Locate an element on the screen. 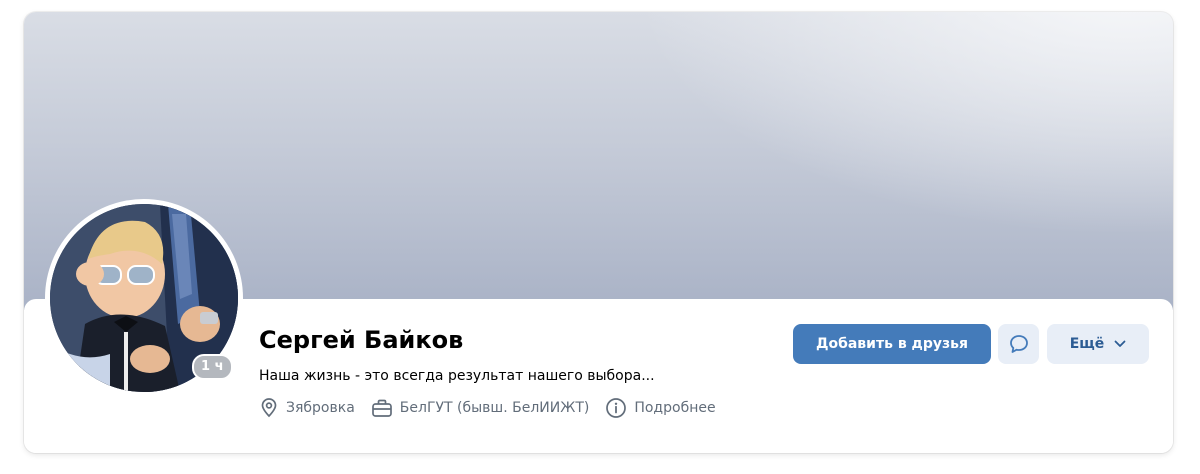 The width and height of the screenshot is (1200, 474). location-pin-icon is located at coordinates (269, 408).